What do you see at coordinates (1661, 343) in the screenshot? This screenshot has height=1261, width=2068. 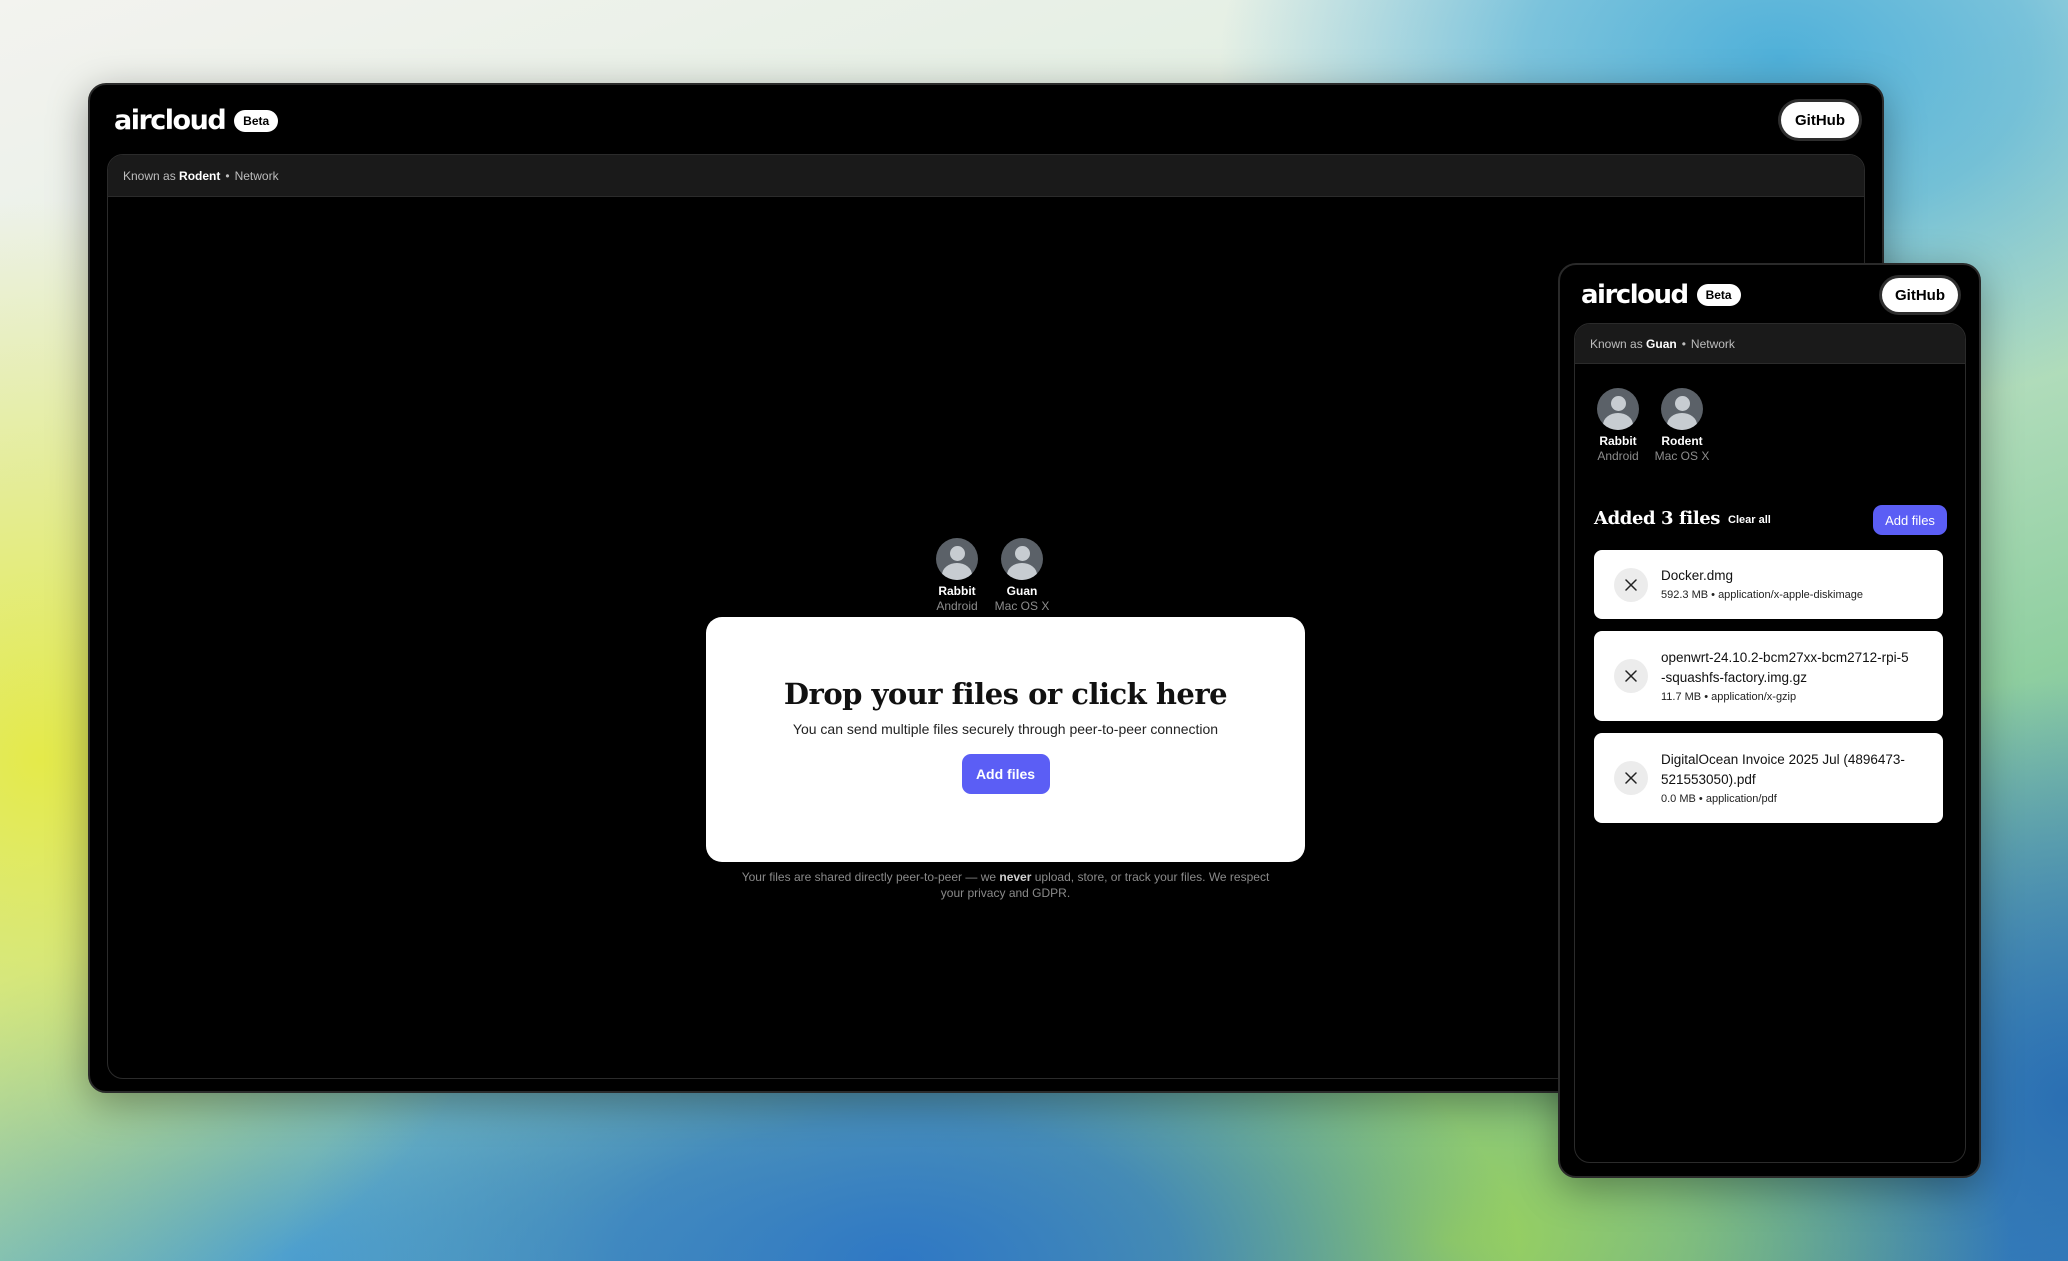 I see `device-name: Guan` at bounding box center [1661, 343].